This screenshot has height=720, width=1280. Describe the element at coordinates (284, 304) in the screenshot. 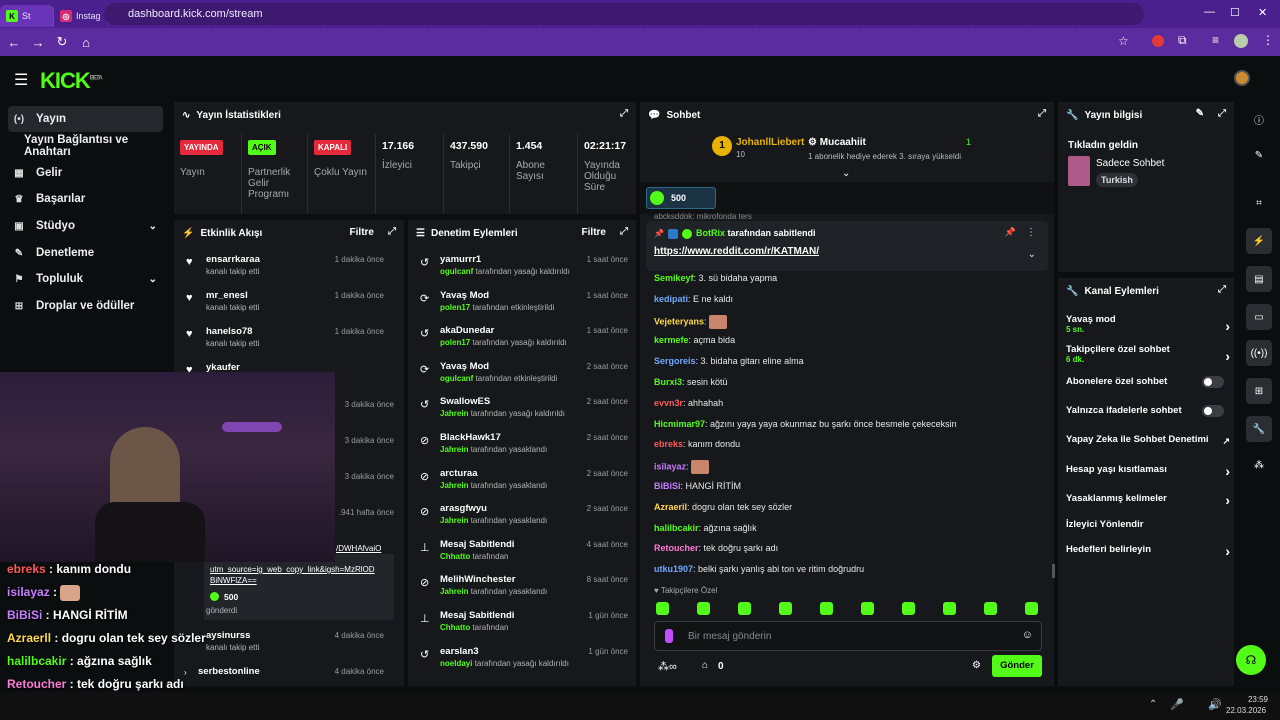

I see `activity-row: ♥ mr_enesl kanalı takip etti 1 dakika önce` at that location.